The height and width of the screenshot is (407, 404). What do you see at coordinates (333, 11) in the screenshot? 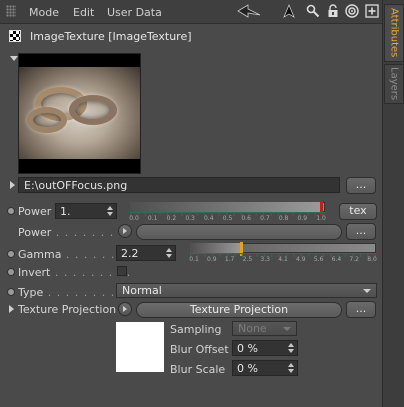
I see `lock-icon` at bounding box center [333, 11].